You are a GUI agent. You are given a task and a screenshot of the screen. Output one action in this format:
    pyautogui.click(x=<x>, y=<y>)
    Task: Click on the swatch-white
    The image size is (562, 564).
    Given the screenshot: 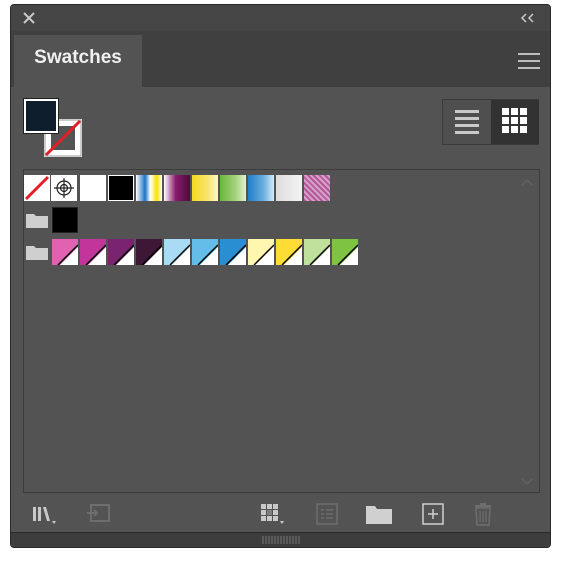 What is the action you would take?
    pyautogui.click(x=93, y=188)
    